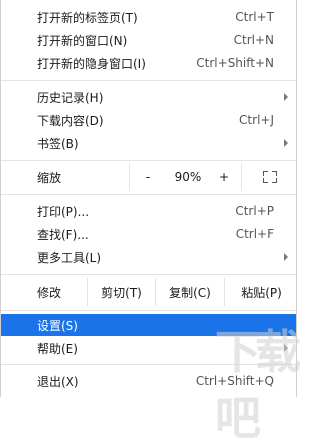 The width and height of the screenshot is (320, 448). What do you see at coordinates (235, 63) in the screenshot?
I see `menu-shortcut: Ctrl+Shift+N` at bounding box center [235, 63].